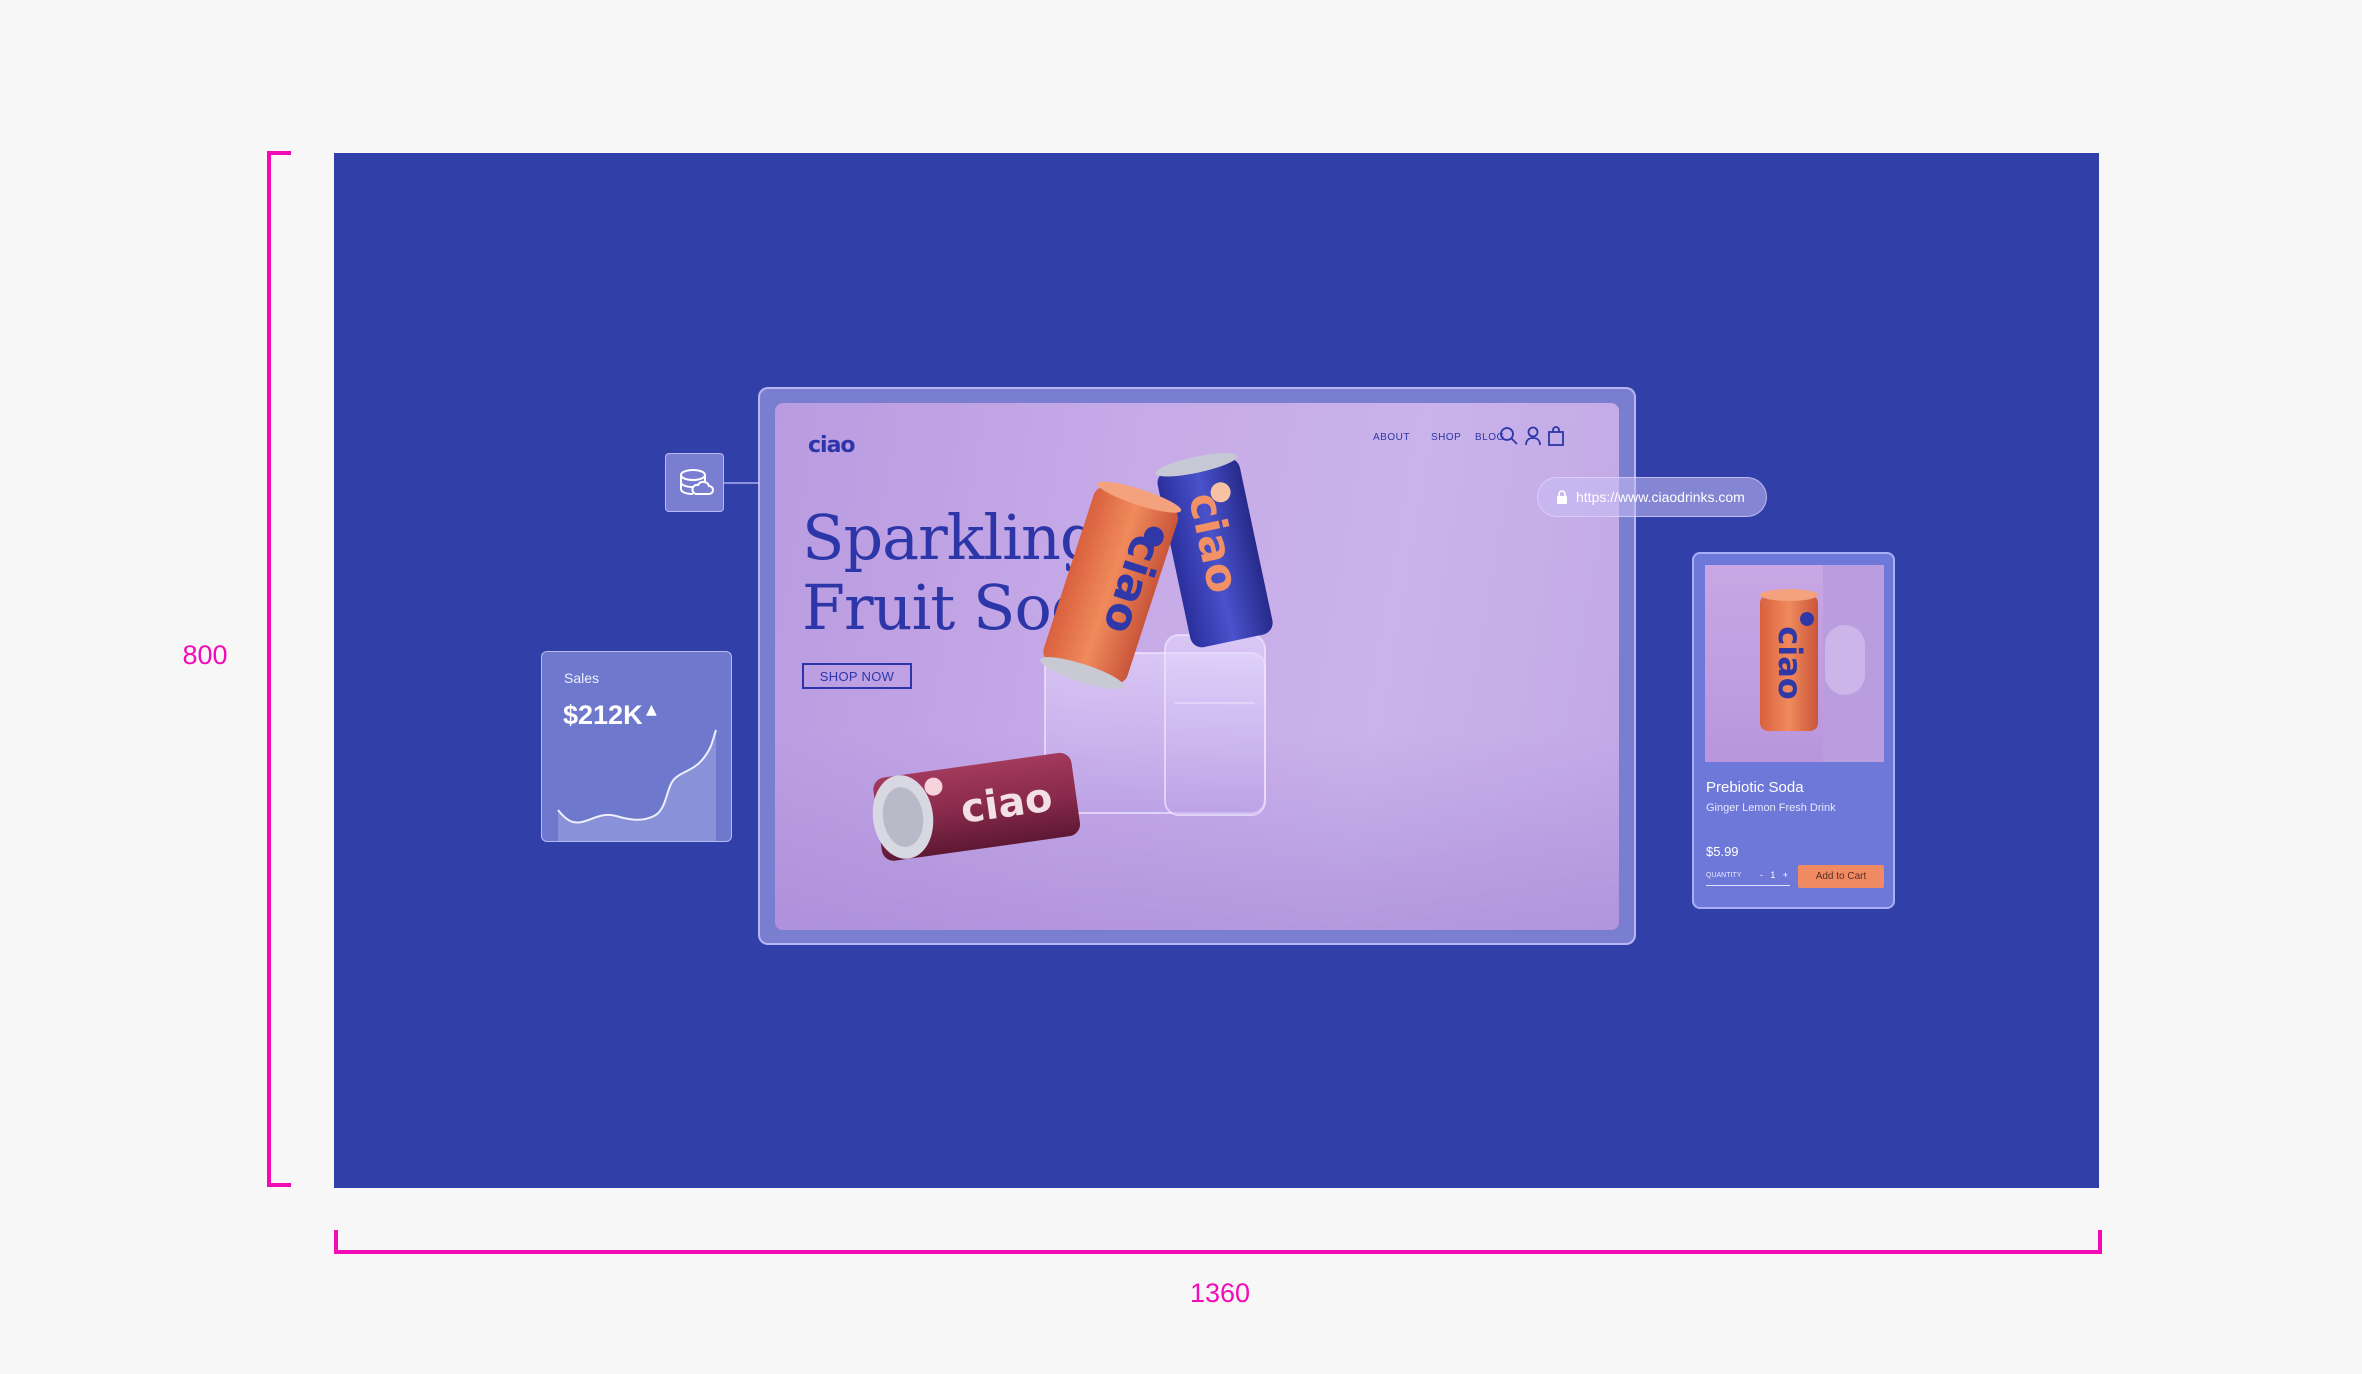  I want to click on add-to-cart-button: Add to Cart, so click(1841, 876).